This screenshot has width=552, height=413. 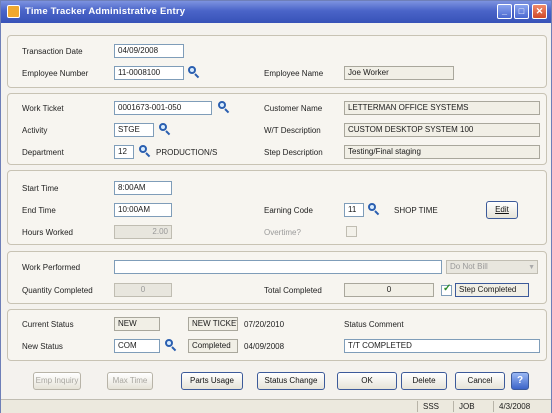 What do you see at coordinates (292, 130) in the screenshot?
I see `wt-description-label: W/T Description` at bounding box center [292, 130].